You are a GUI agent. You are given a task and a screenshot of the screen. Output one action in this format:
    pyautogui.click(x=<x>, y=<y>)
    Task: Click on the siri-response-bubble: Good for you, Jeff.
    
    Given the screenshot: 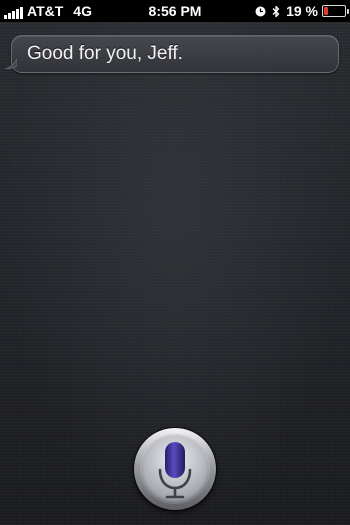 What is the action you would take?
    pyautogui.click(x=172, y=54)
    